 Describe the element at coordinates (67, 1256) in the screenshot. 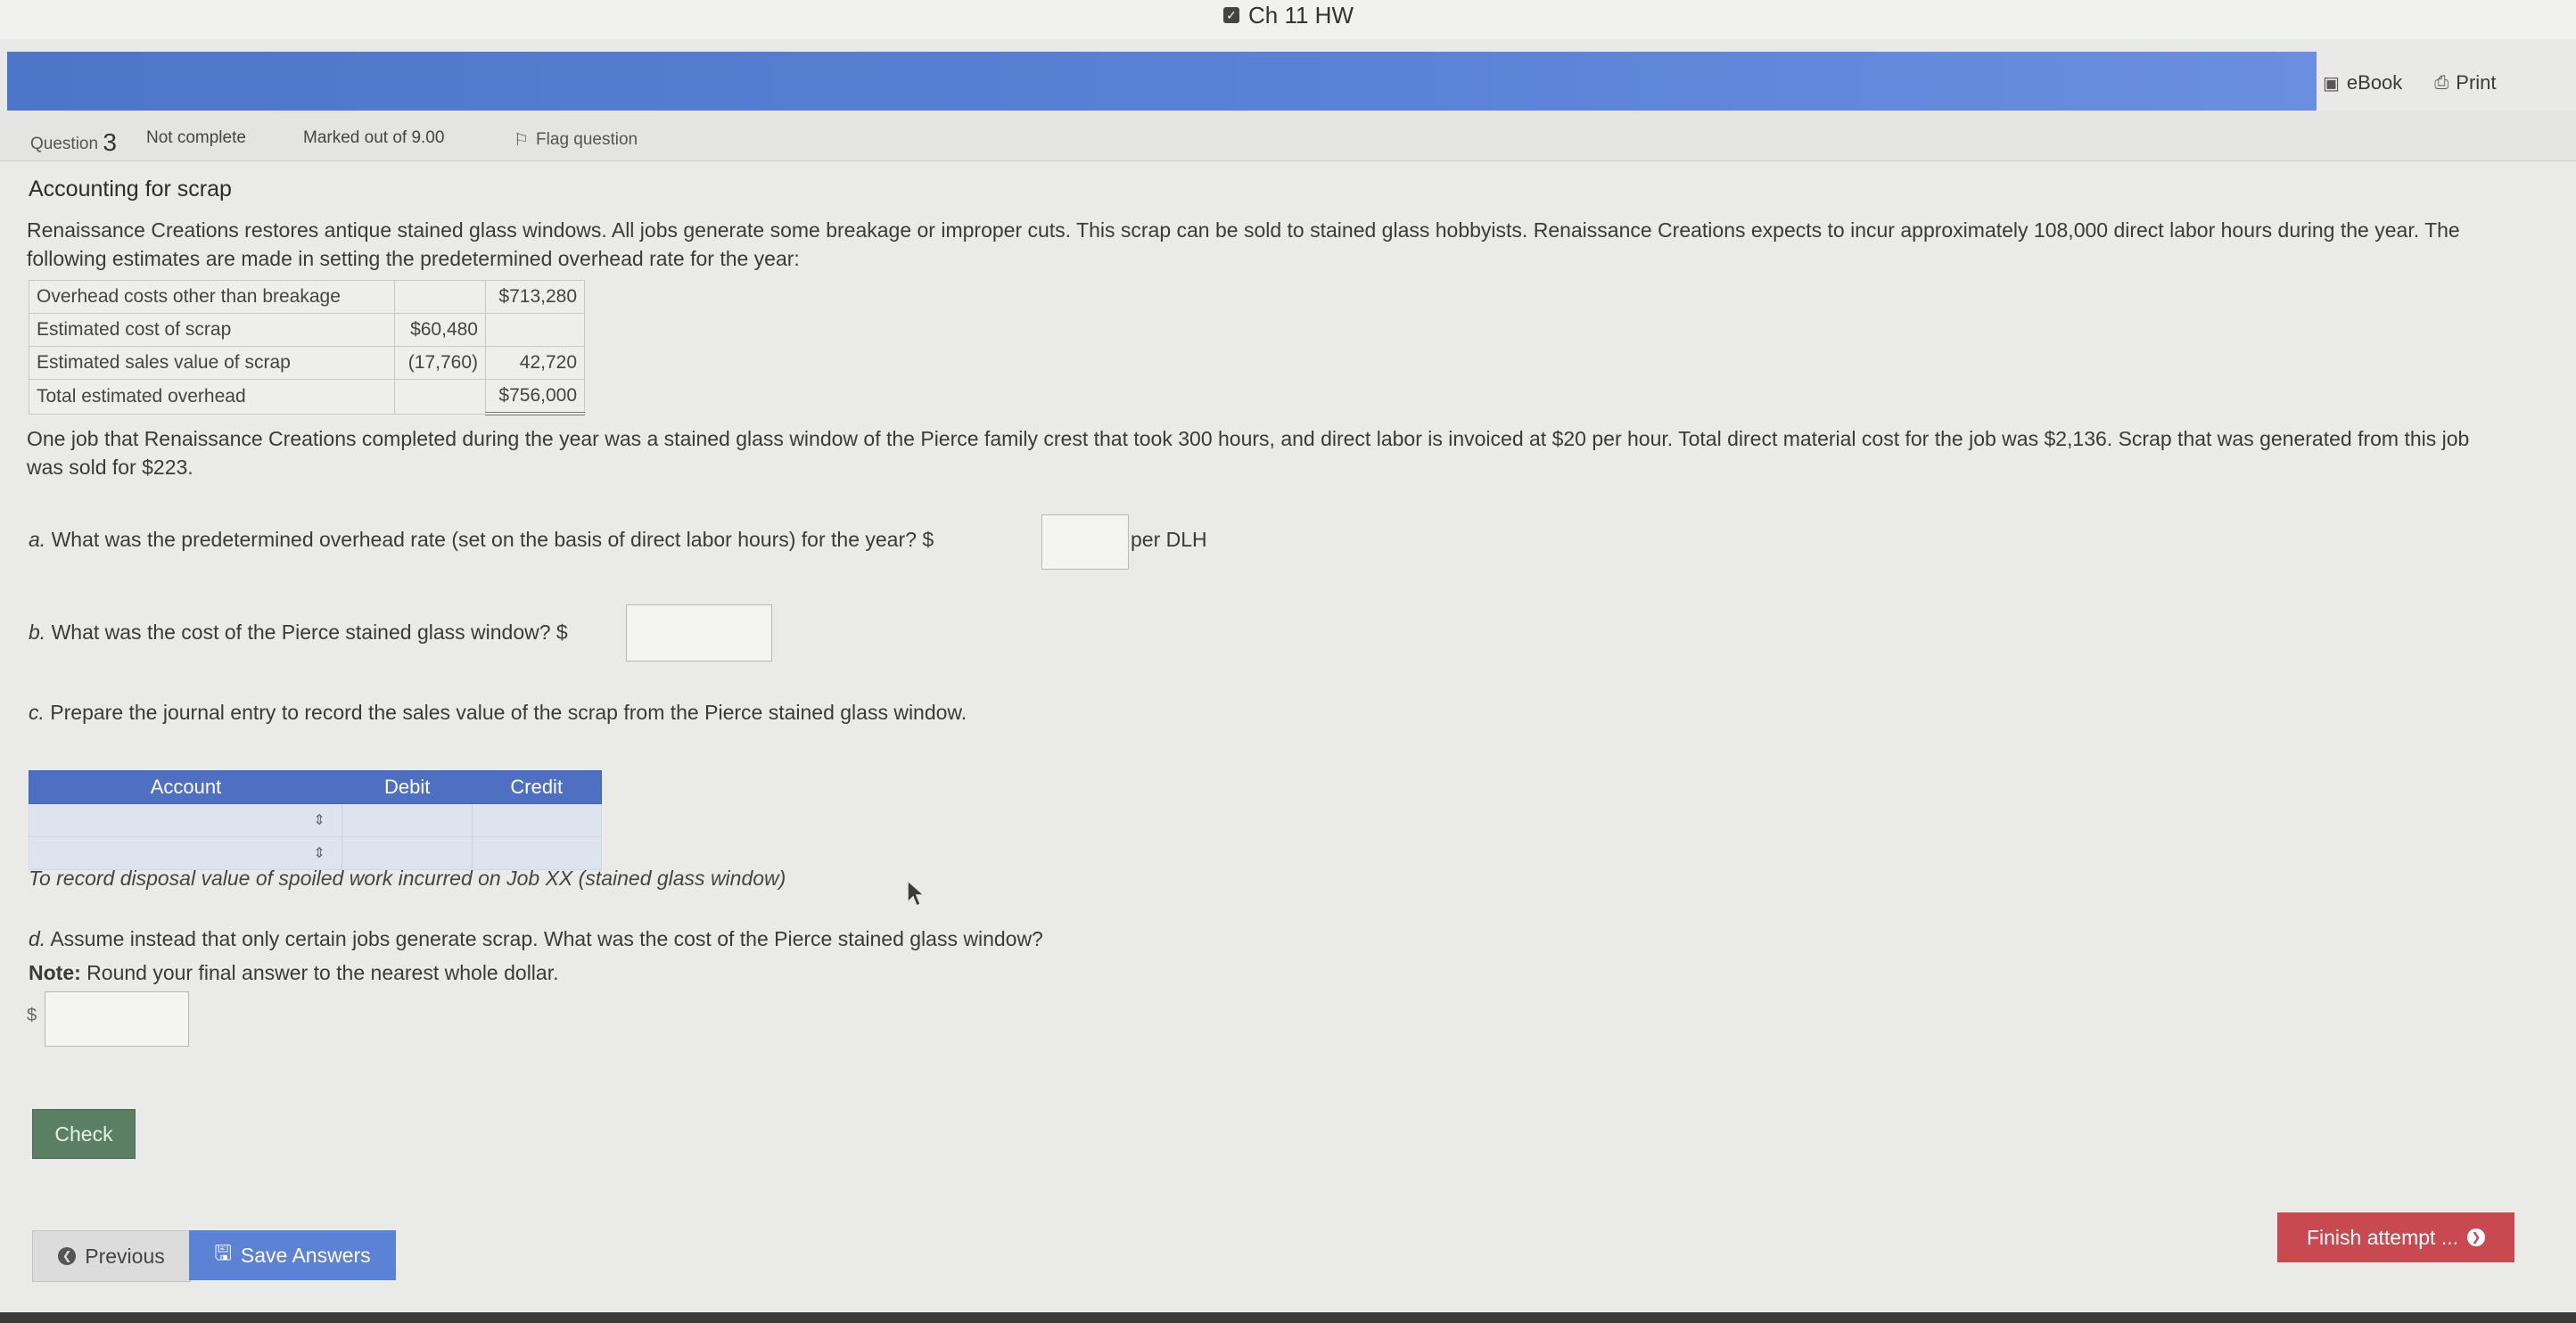

I see `chevron-left-icon: ❮` at that location.